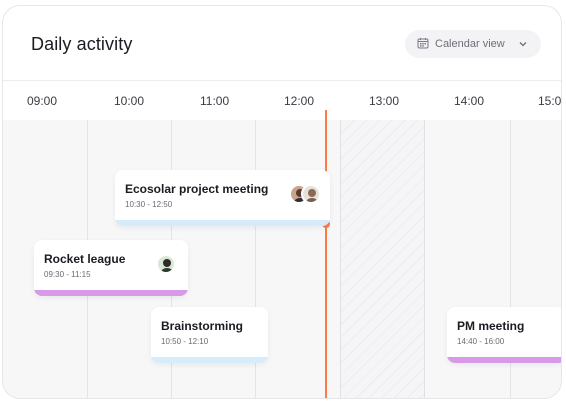  What do you see at coordinates (111, 268) in the screenshot?
I see `event-rocket-league: Rocket league 09:30 - 11:15` at bounding box center [111, 268].